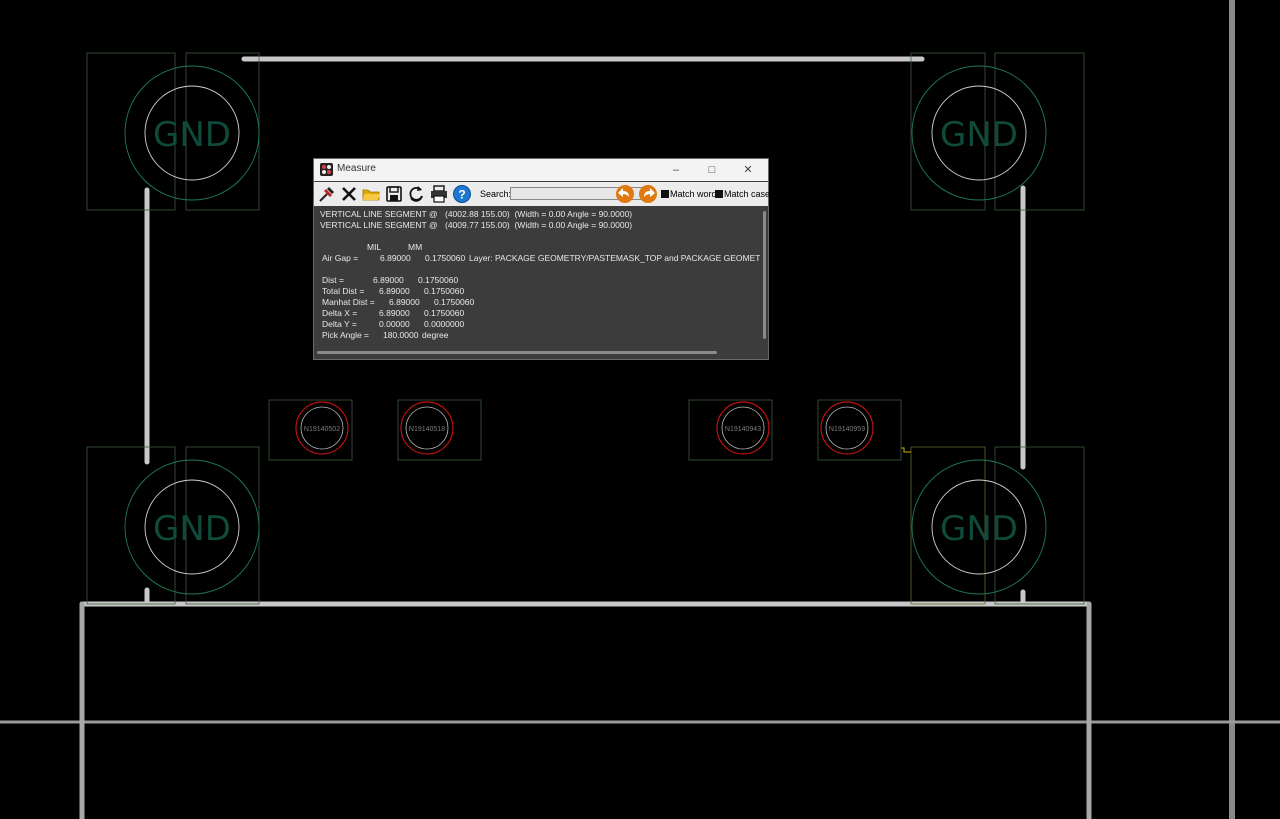  I want to click on component-n19140518: N19140518, so click(439, 430).